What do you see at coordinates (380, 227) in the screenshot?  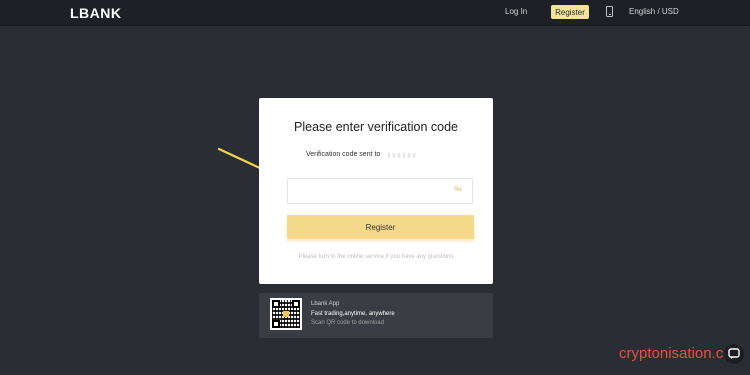 I see `register-submit-button: Register` at bounding box center [380, 227].